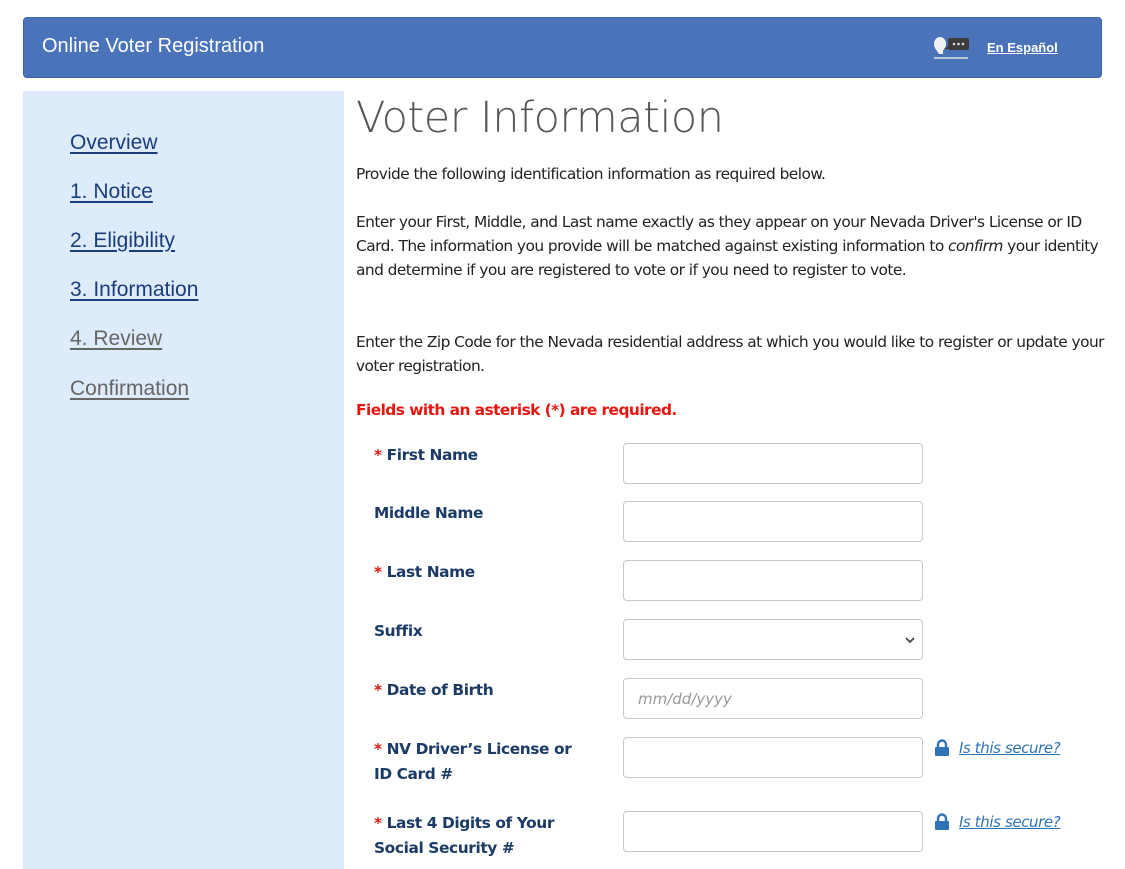 The height and width of the screenshot is (869, 1125). I want to click on license-security-link: Is this secure?, so click(997, 748).